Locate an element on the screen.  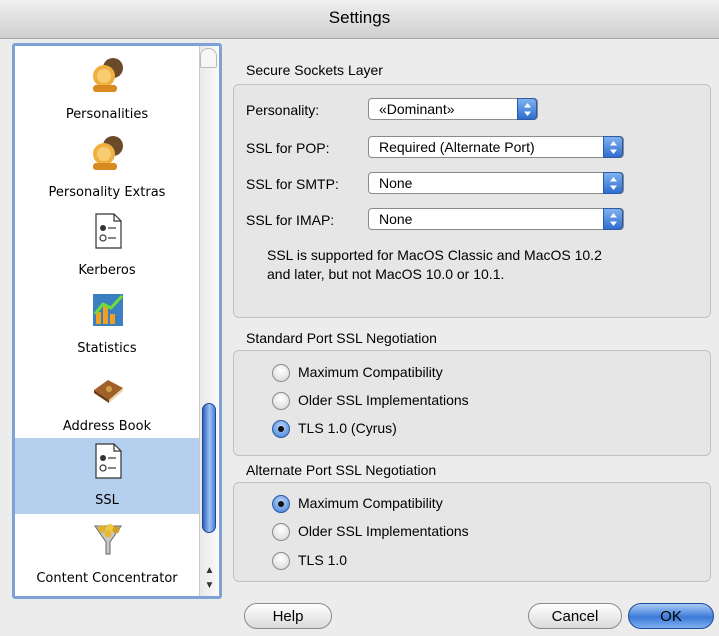
personality-value: «Dominant» is located at coordinates (417, 109).